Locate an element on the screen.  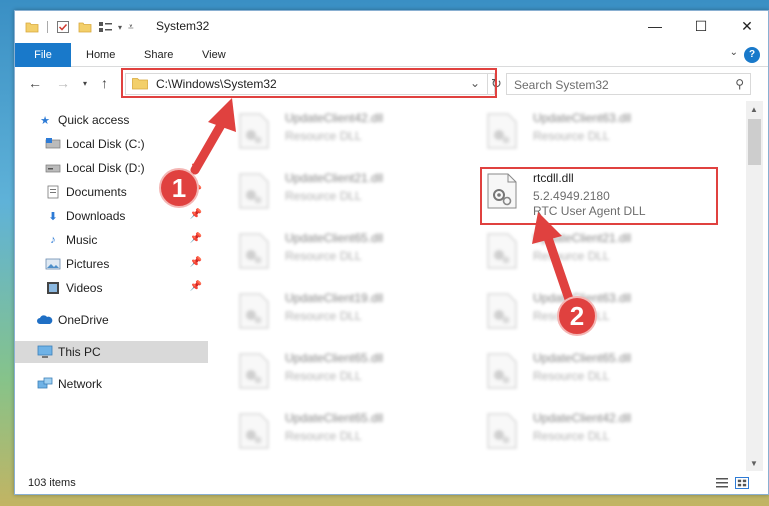
file-name: UpdateClient42.dll is located at coordinates (334, 118).